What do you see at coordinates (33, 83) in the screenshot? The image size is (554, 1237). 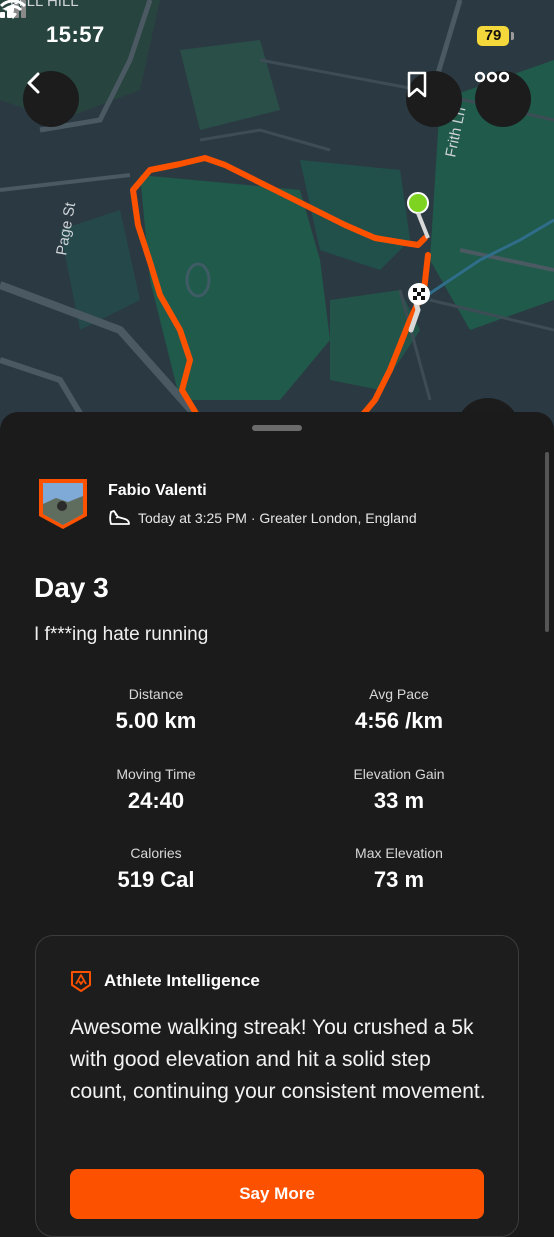 I see `chevron-left-icon` at bounding box center [33, 83].